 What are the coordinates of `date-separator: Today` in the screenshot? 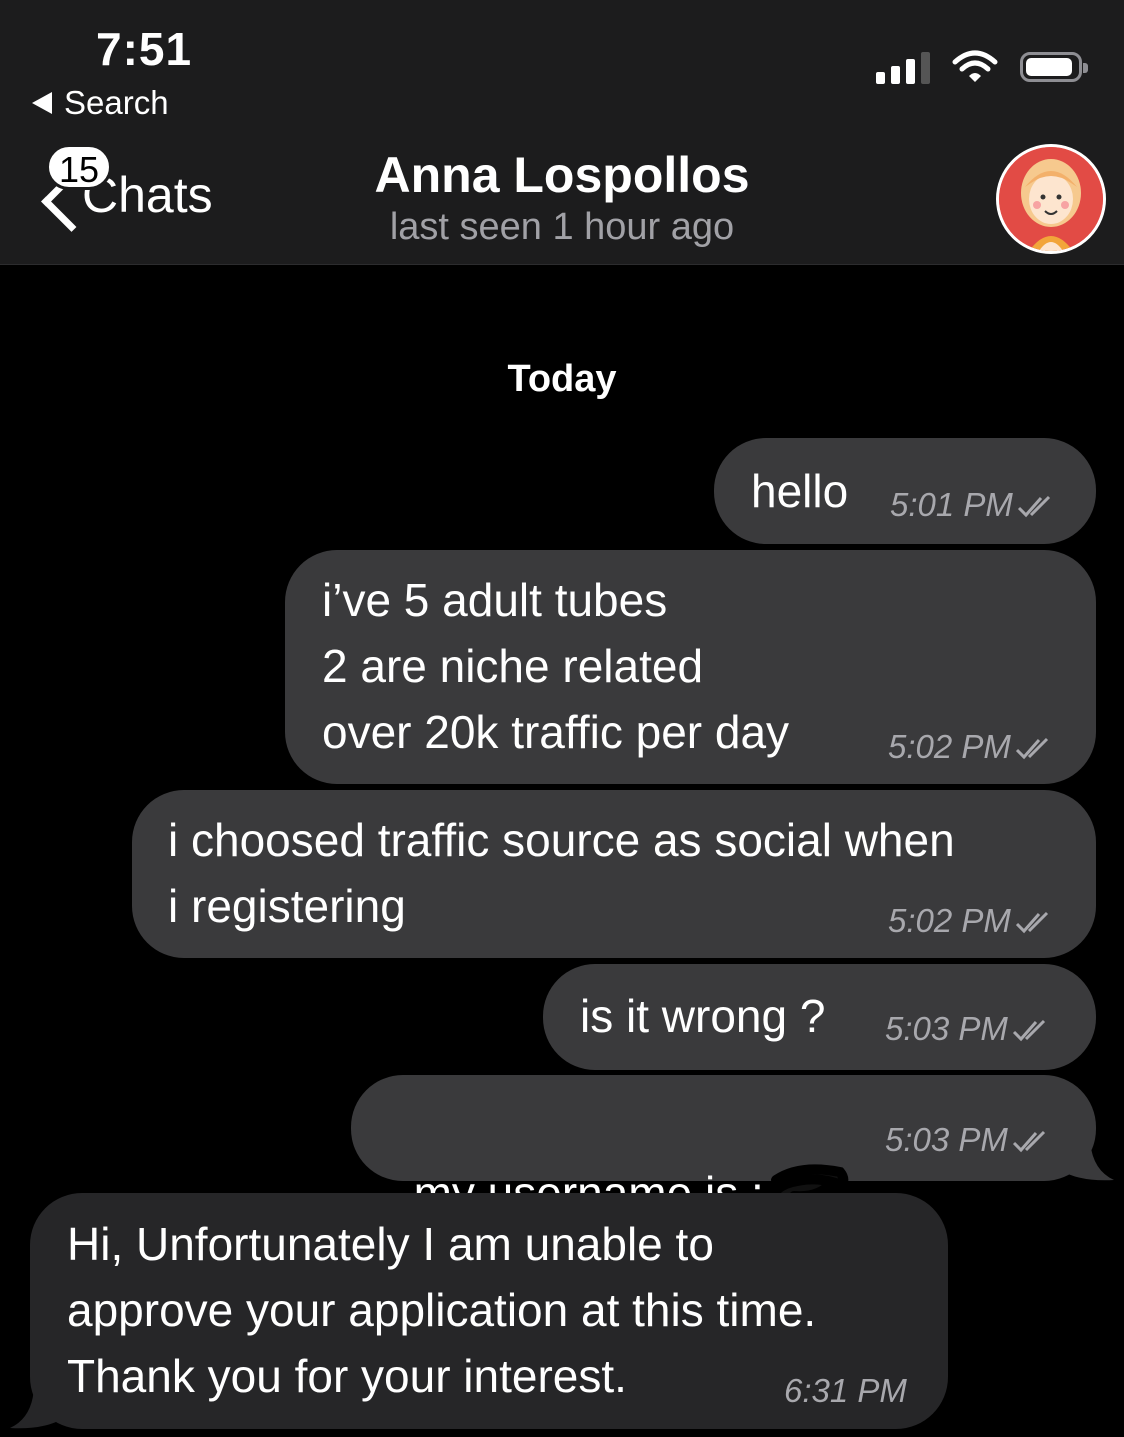 It's located at (562, 379).